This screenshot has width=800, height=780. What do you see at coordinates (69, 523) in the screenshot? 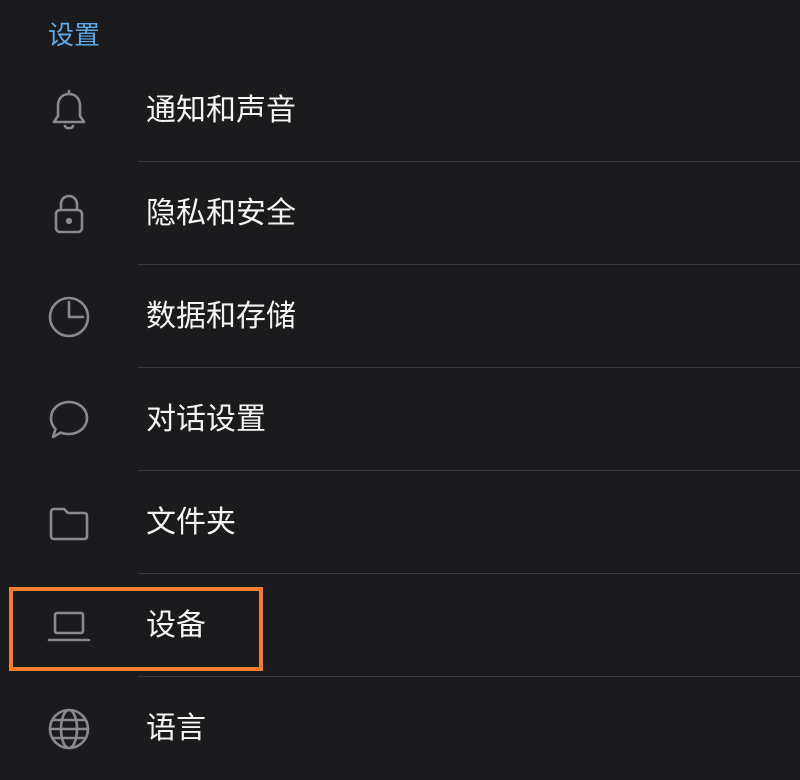
I see `folder-icon` at bounding box center [69, 523].